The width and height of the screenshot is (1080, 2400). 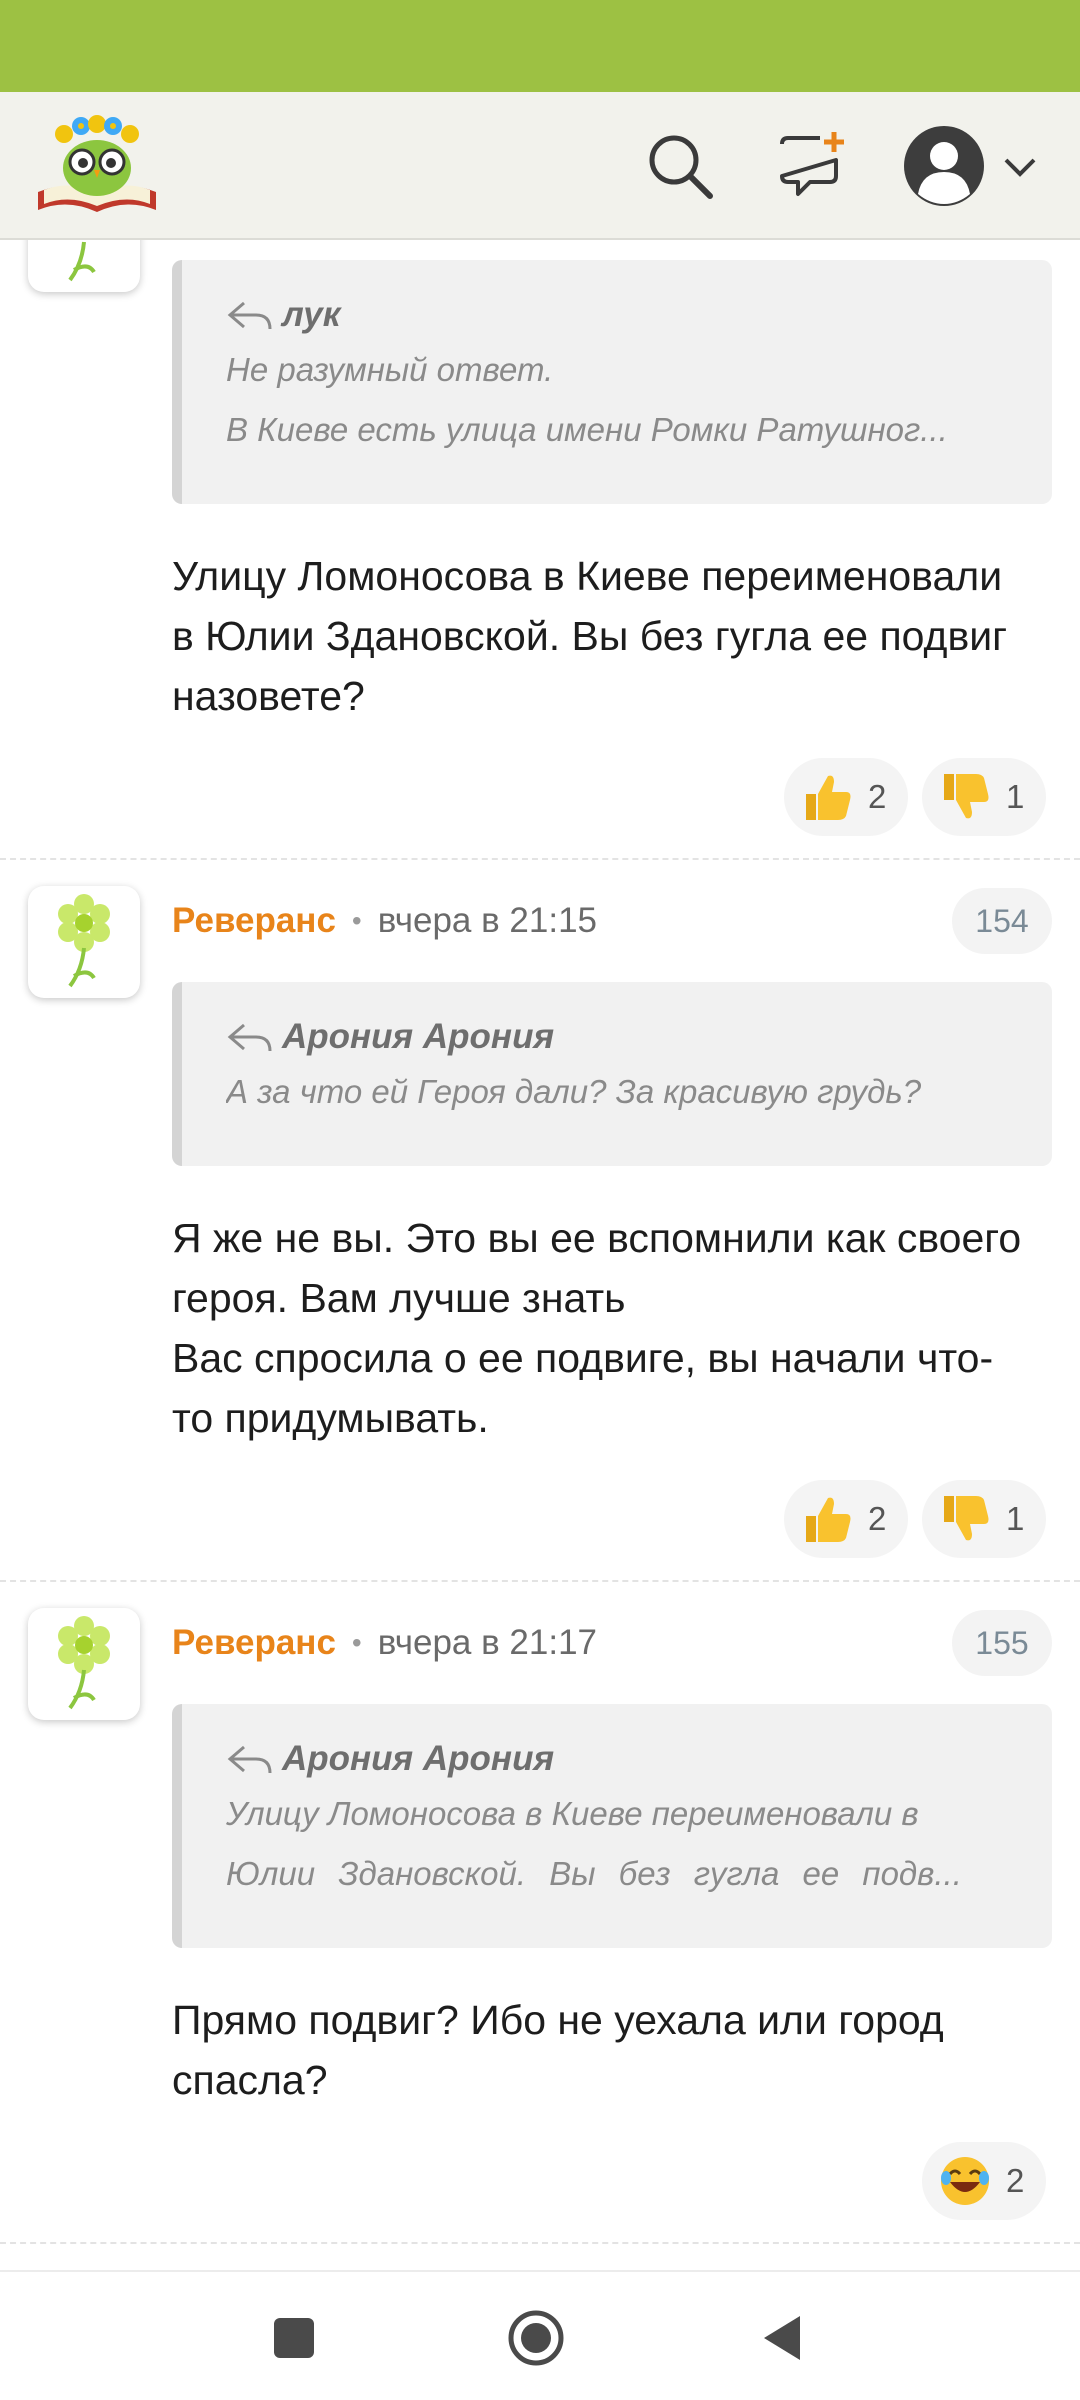 I want to click on chevron-down-icon, so click(x=1020, y=167).